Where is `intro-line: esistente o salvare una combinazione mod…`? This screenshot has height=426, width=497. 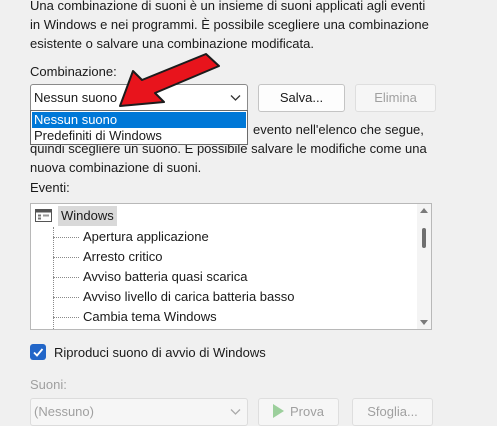 intro-line: esistente o salvare una combinazione mod… is located at coordinates (172, 43).